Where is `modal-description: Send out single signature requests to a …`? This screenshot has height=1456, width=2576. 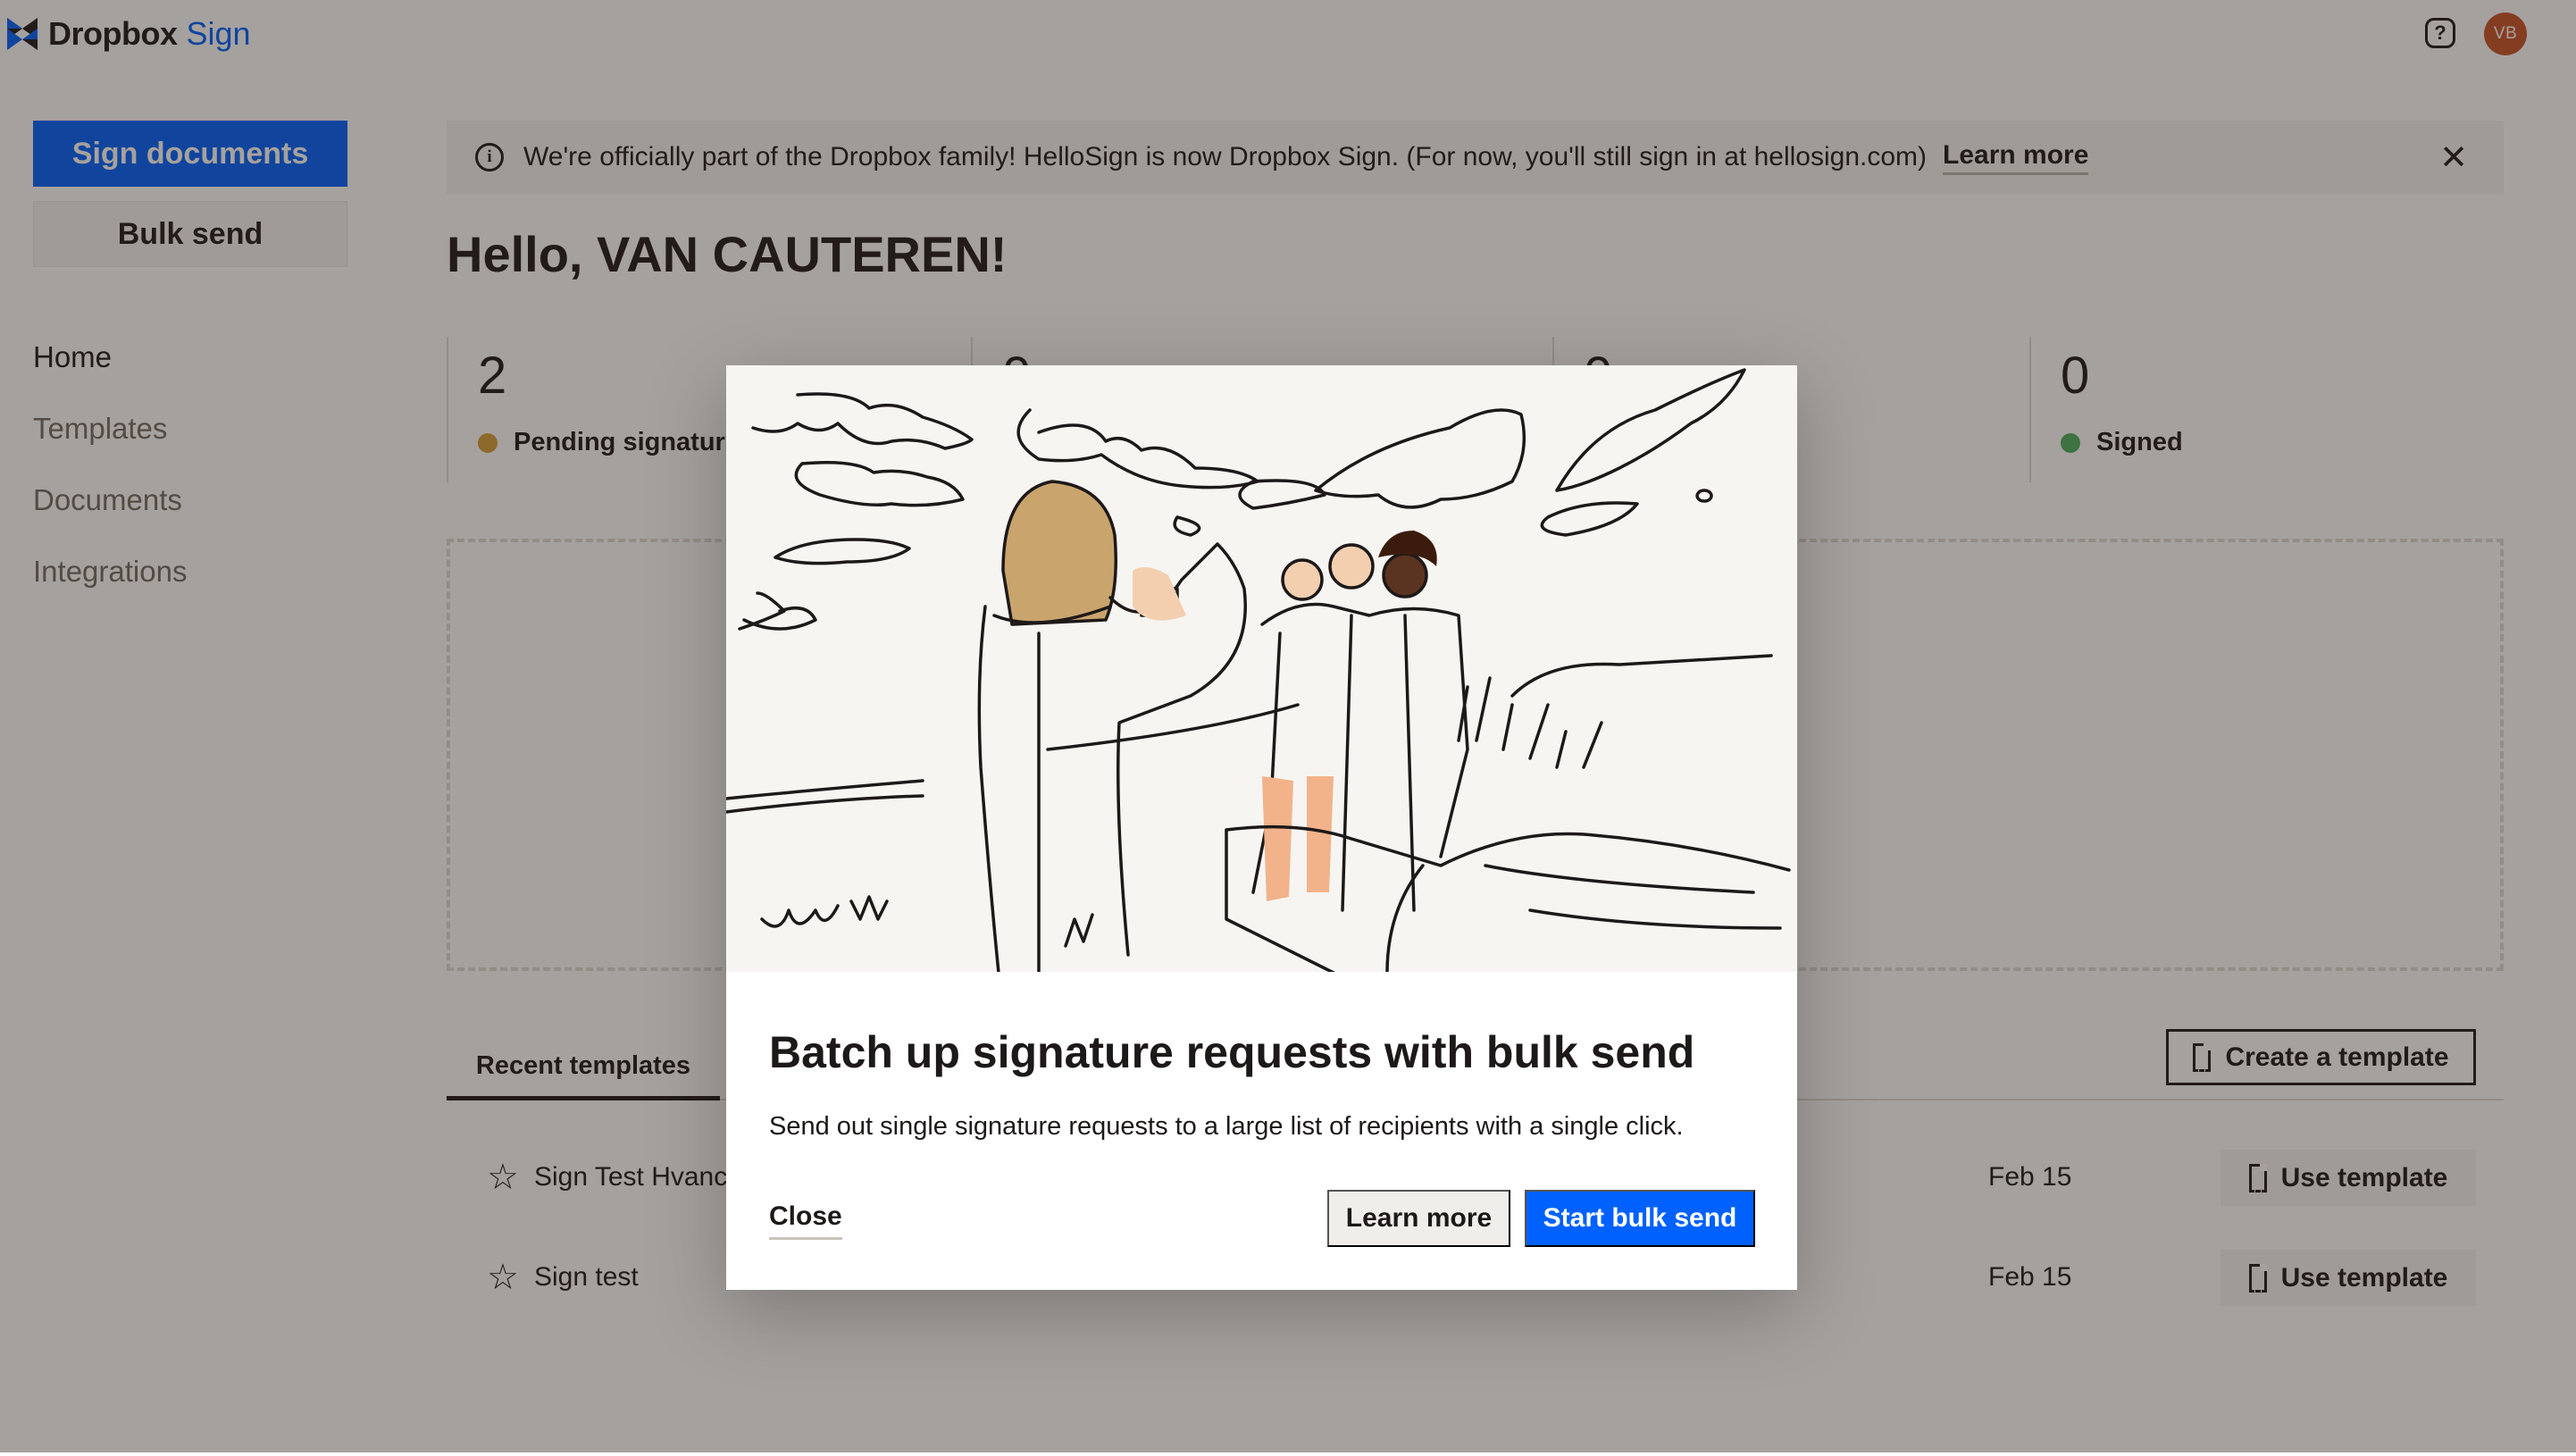
modal-description: Send out single signature requests to a … is located at coordinates (1227, 1126).